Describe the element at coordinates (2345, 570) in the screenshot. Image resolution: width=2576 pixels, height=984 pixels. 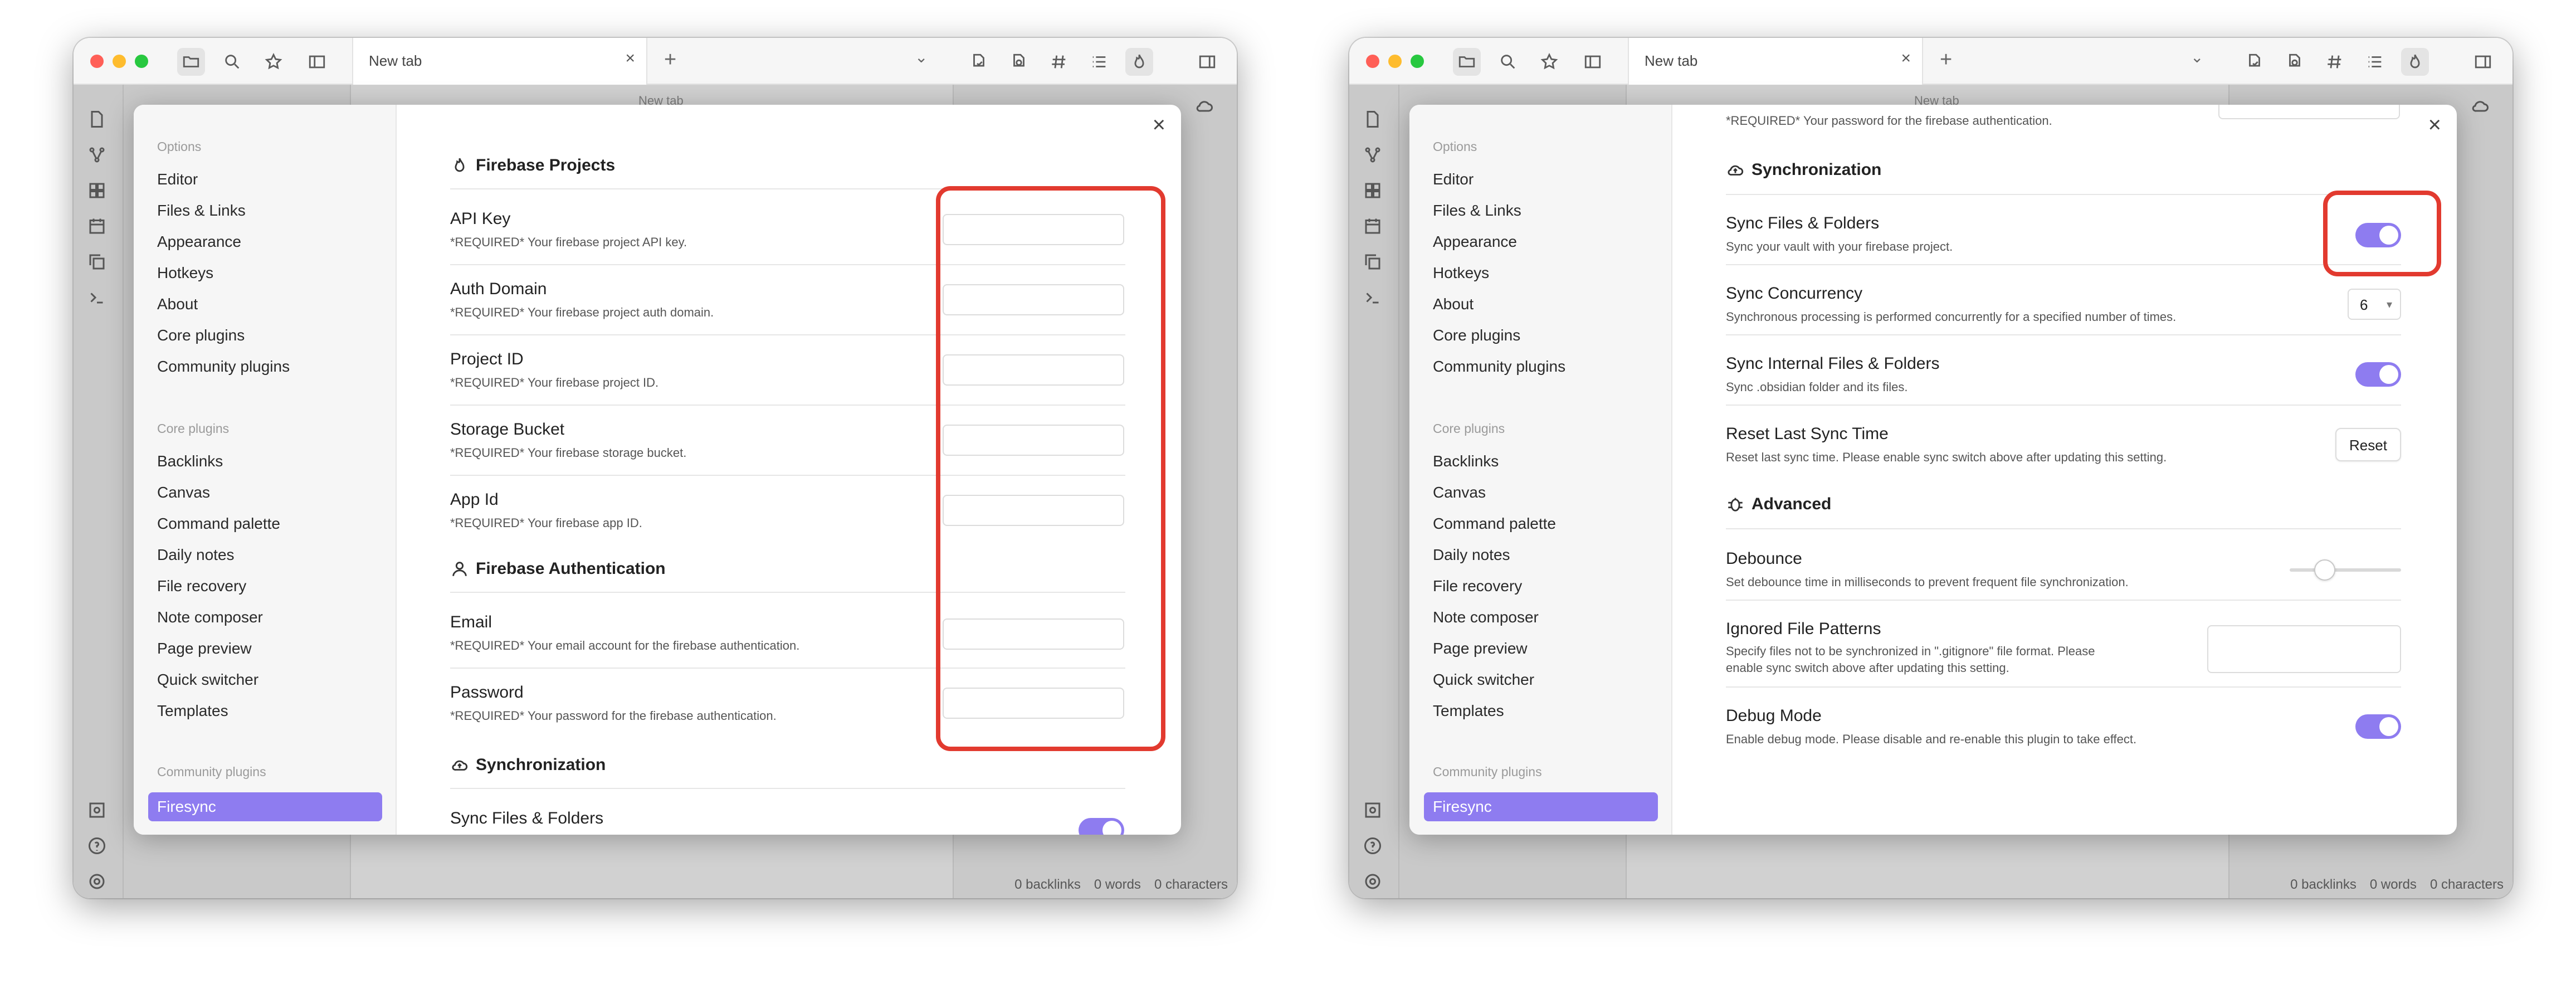
I see `debounce-slider` at that location.